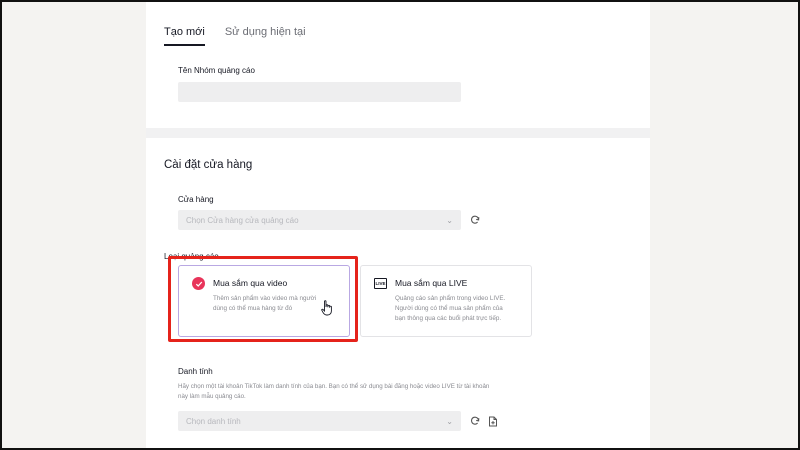 Image resolution: width=800 pixels, height=450 pixels. What do you see at coordinates (450, 298) in the screenshot?
I see `option-description-line: Quảng cáo sản phẩm trong video LIVE.` at bounding box center [450, 298].